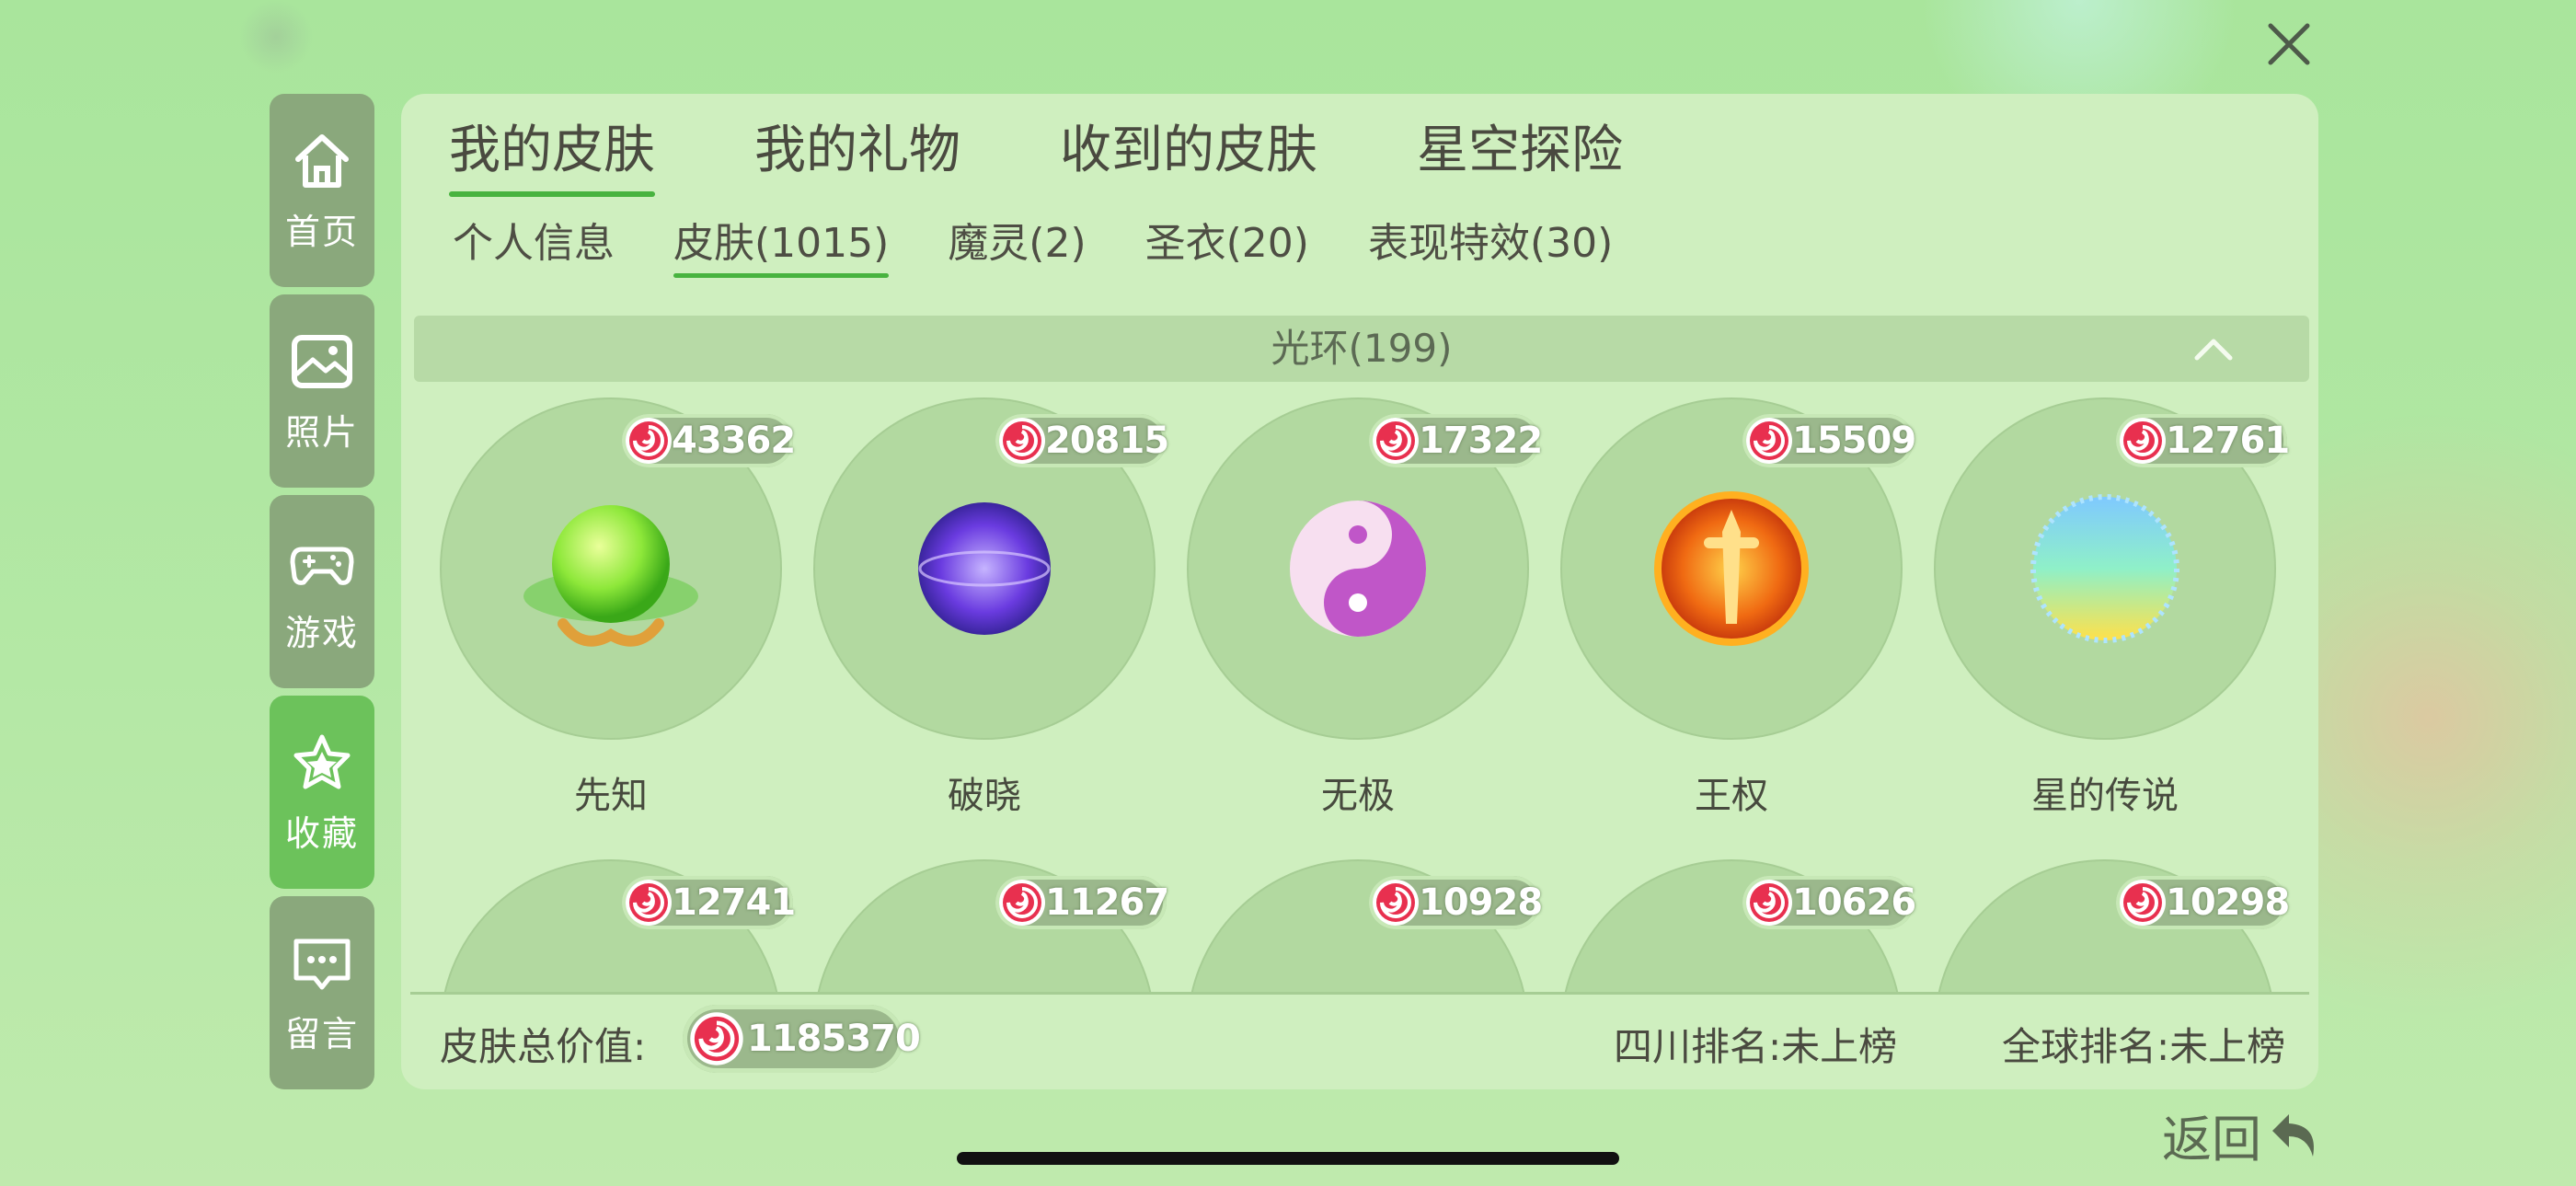  What do you see at coordinates (321, 231) in the screenshot?
I see `sidebar-item-label: 首页` at bounding box center [321, 231].